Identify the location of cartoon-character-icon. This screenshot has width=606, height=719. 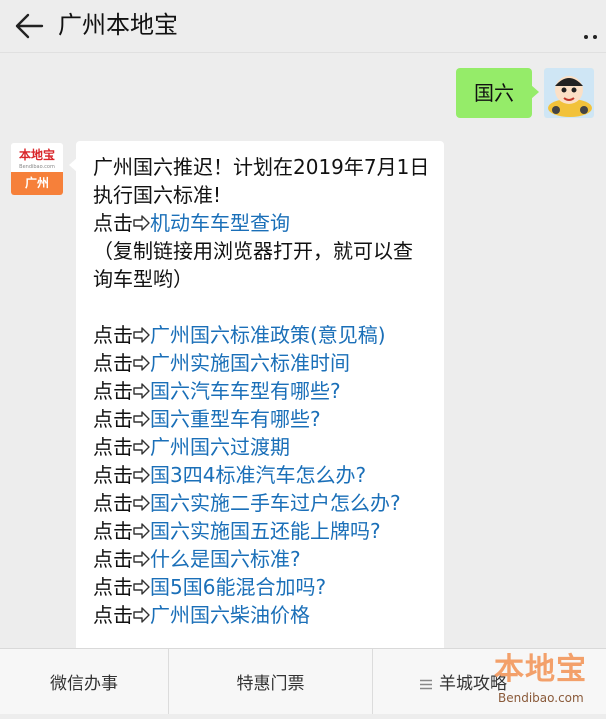
(569, 93).